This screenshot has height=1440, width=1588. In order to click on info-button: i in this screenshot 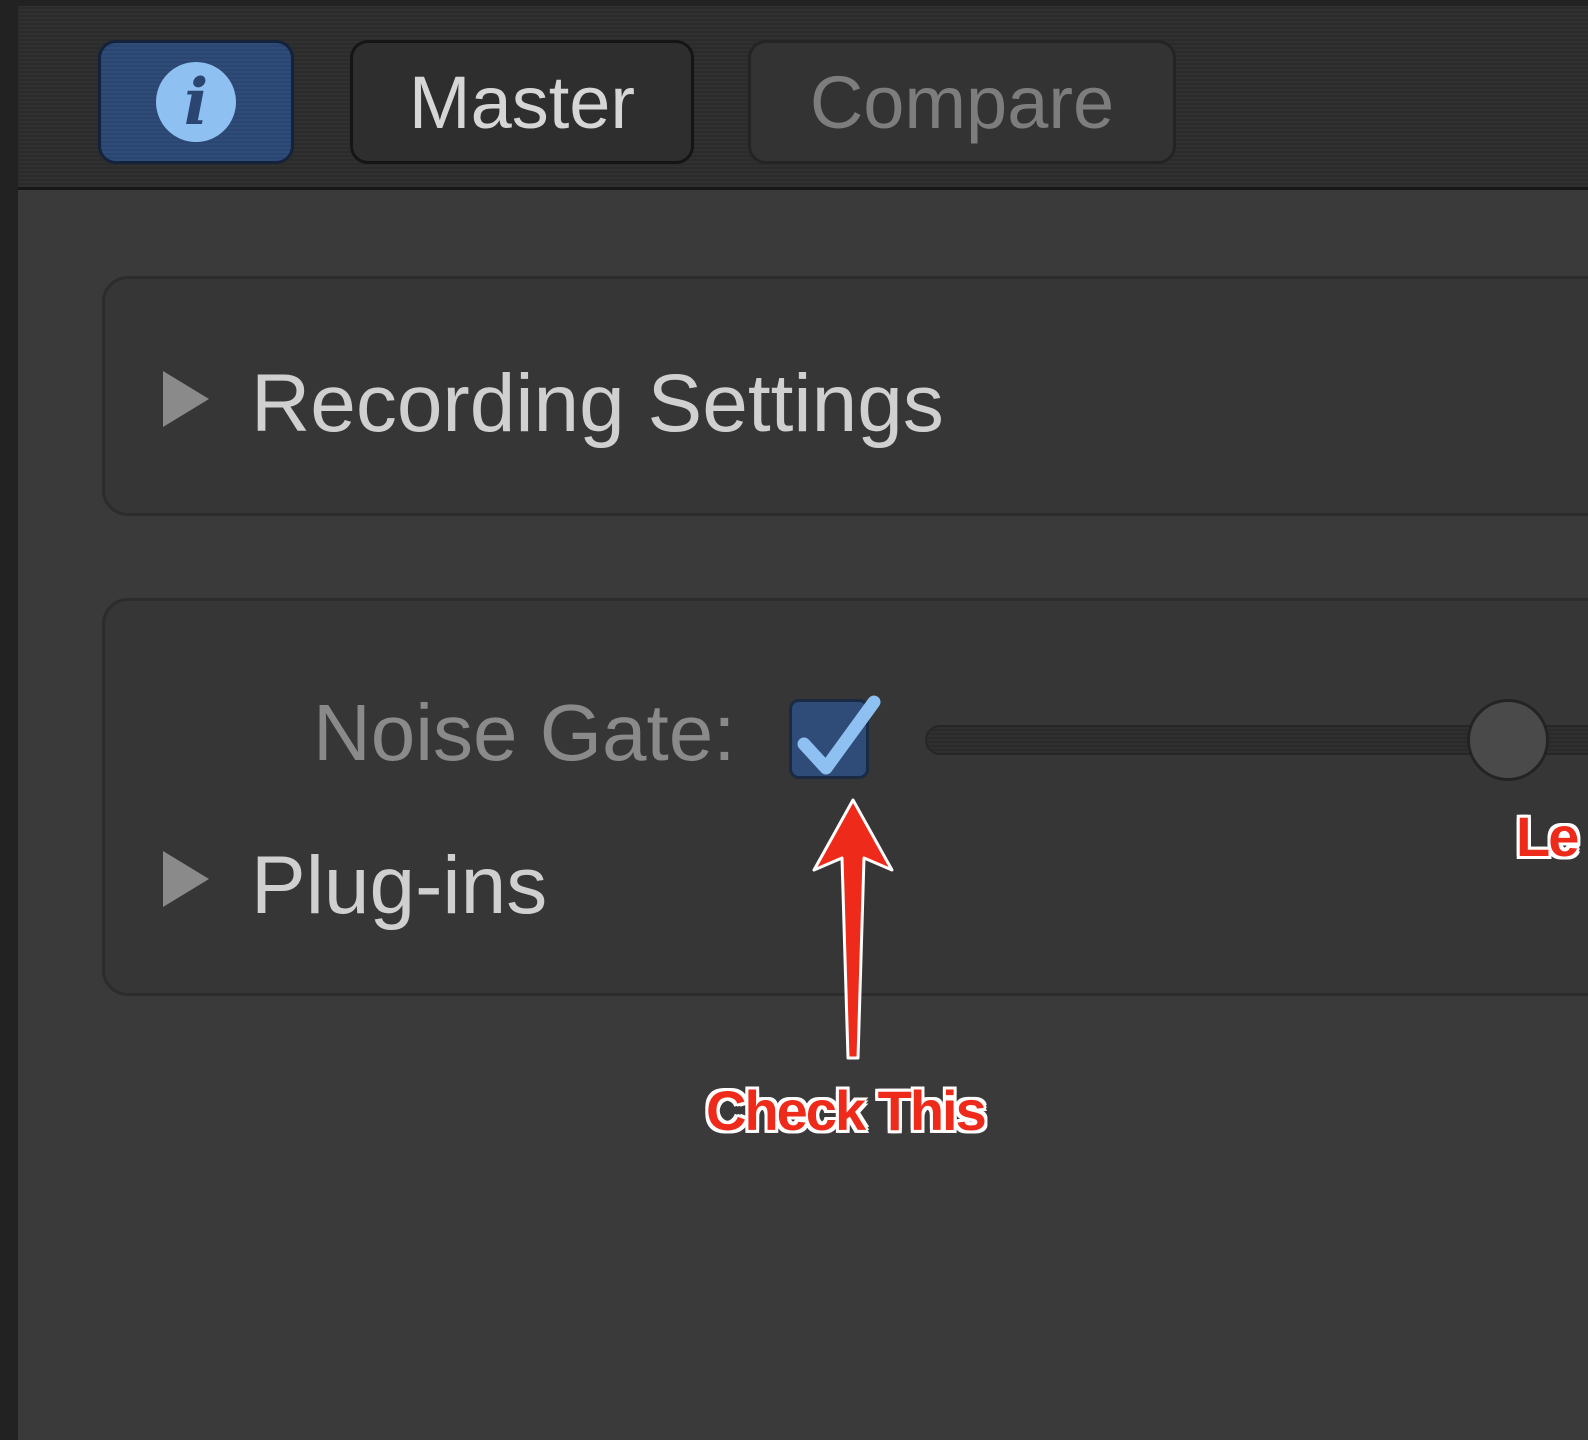, I will do `click(196, 102)`.